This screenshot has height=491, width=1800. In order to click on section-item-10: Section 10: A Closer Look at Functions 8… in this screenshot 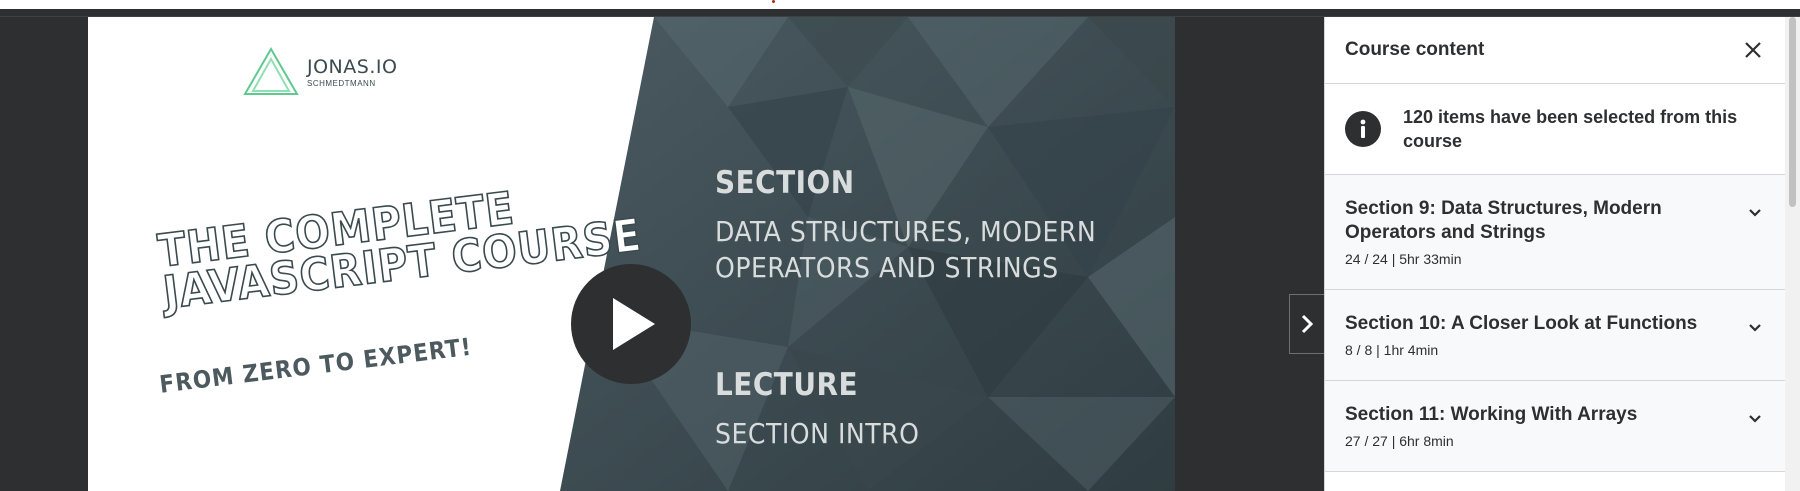, I will do `click(1555, 335)`.